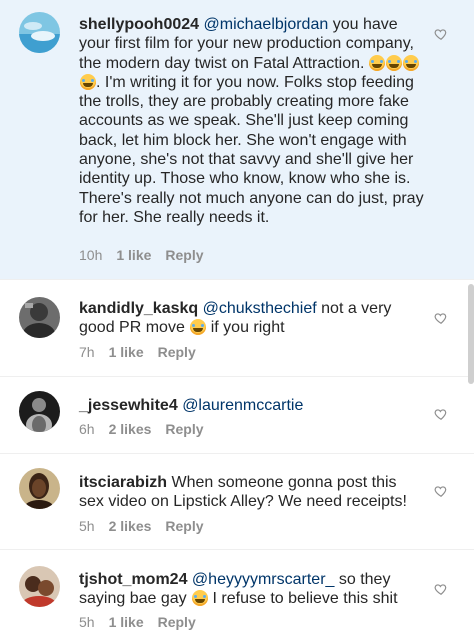 This screenshot has height=640, width=474. I want to click on comment-time: 7h, so click(87, 352).